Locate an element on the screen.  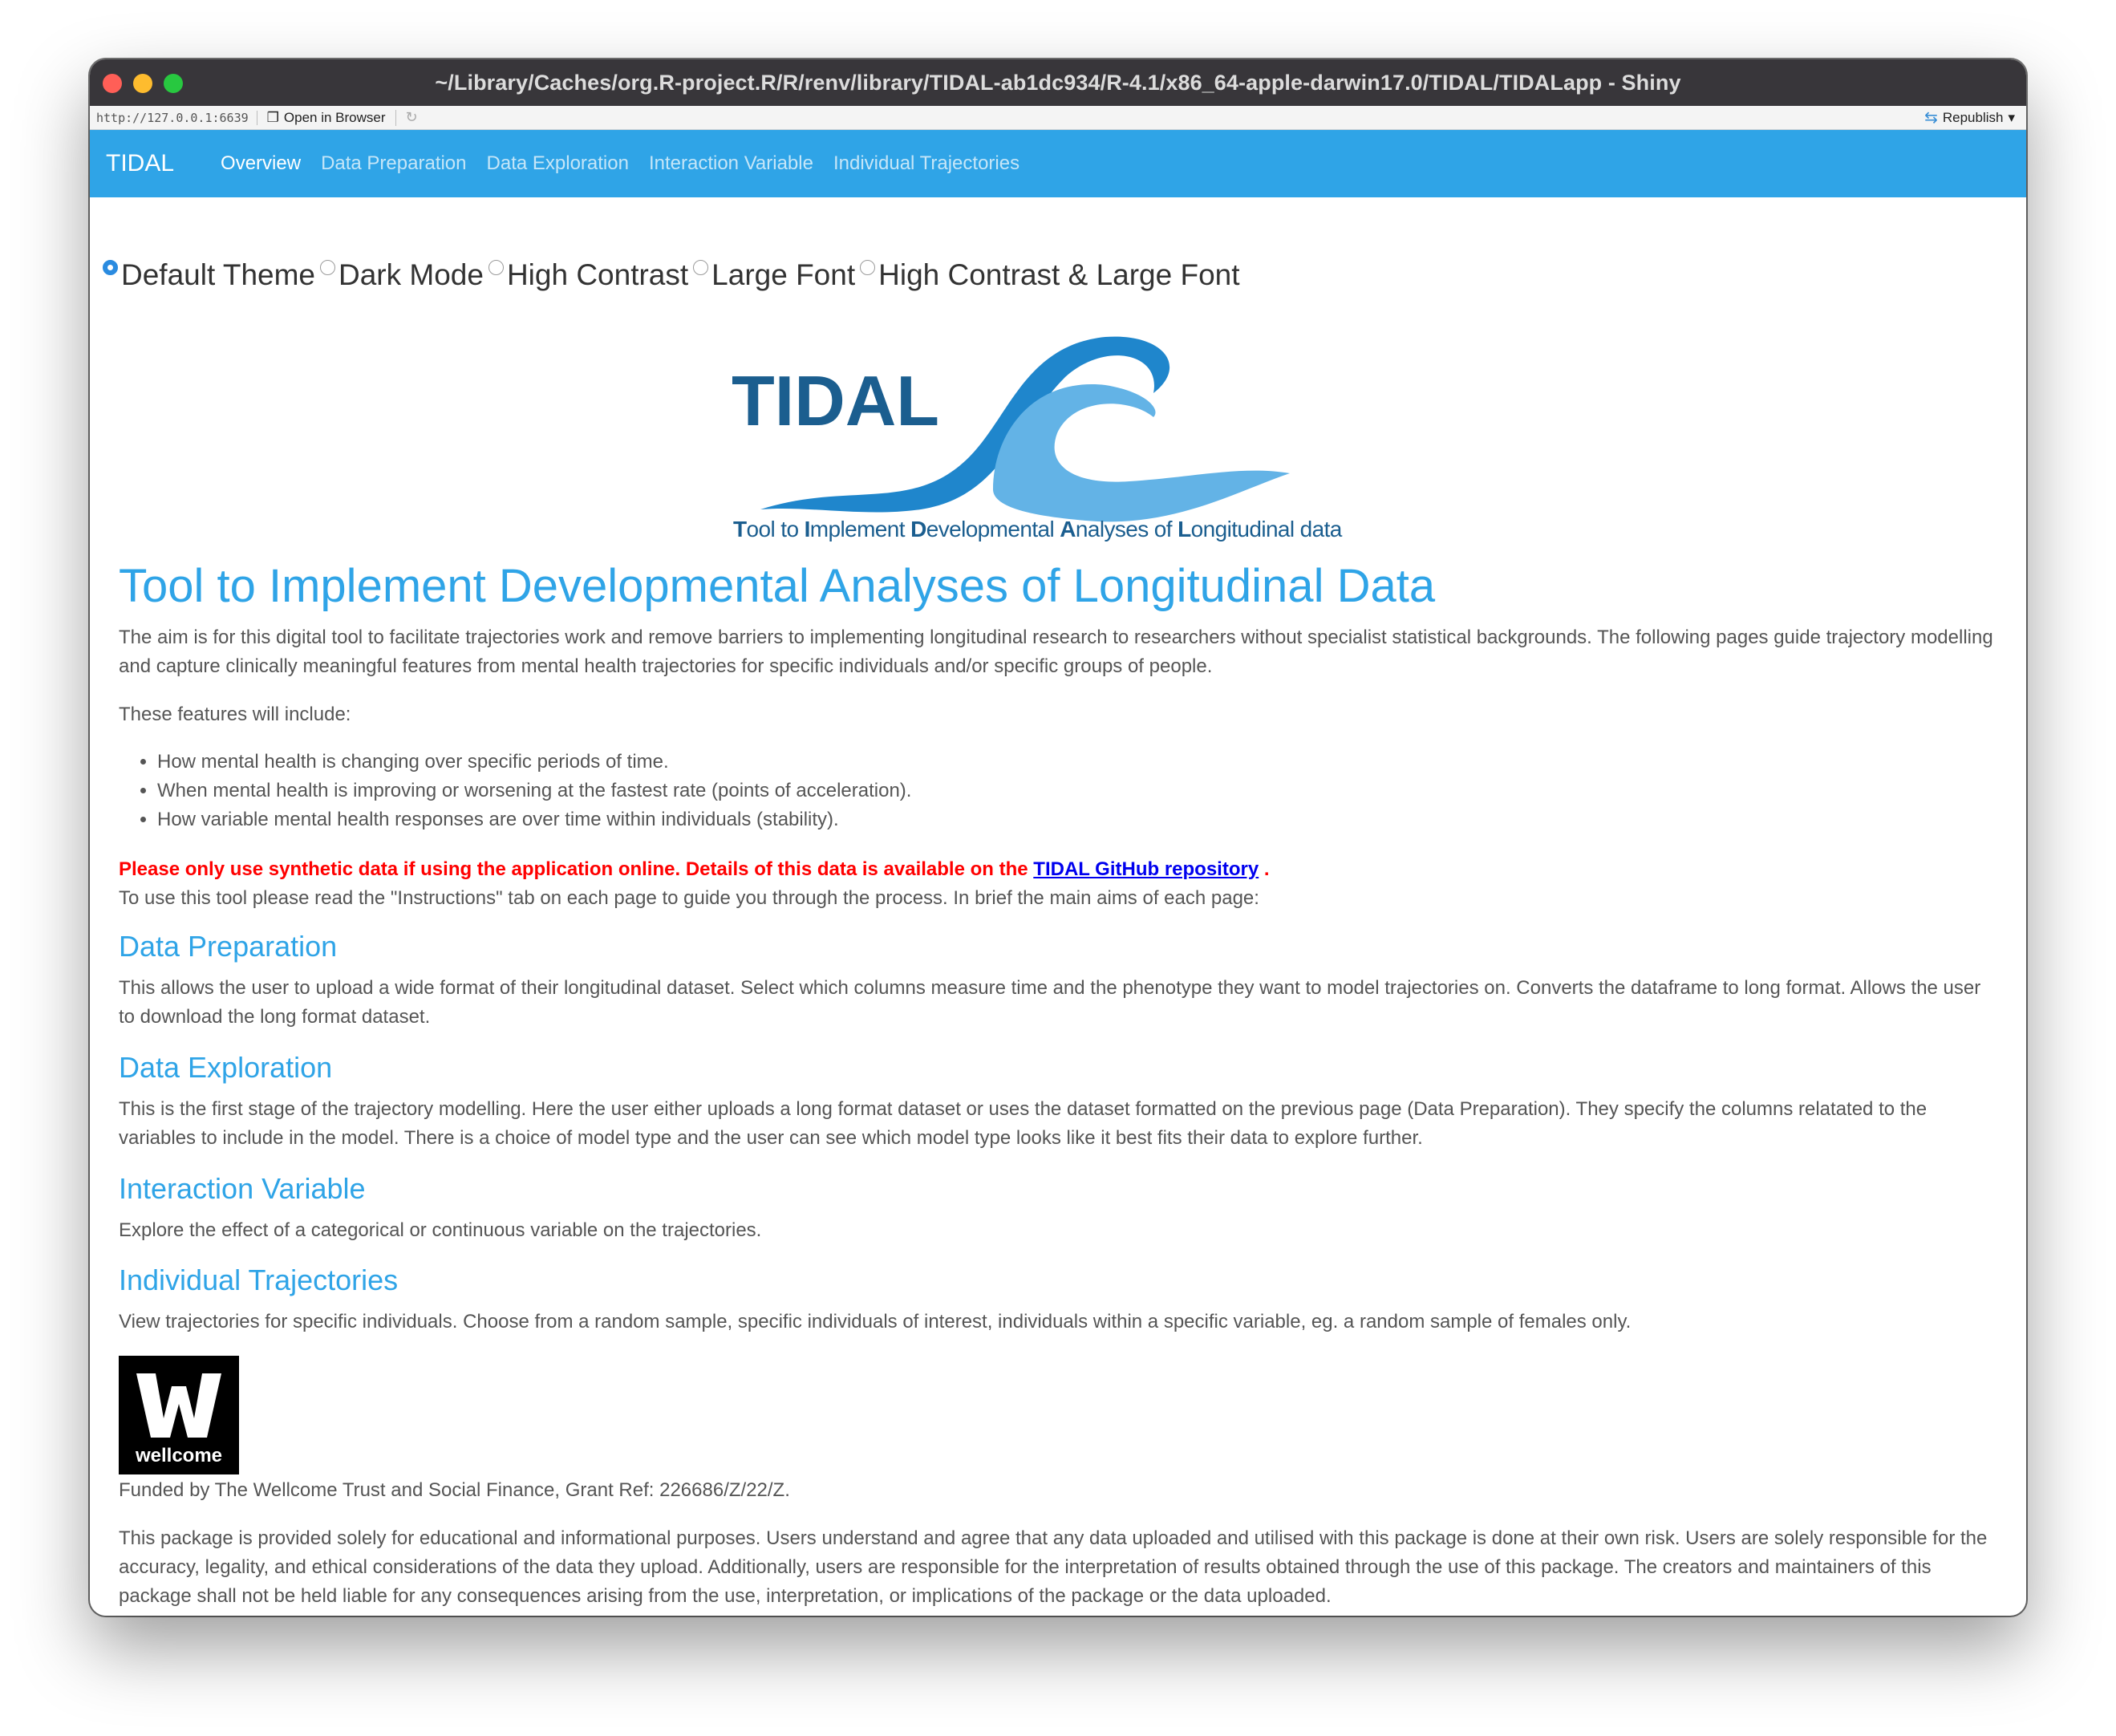
maximize-window-button is located at coordinates (173, 84).